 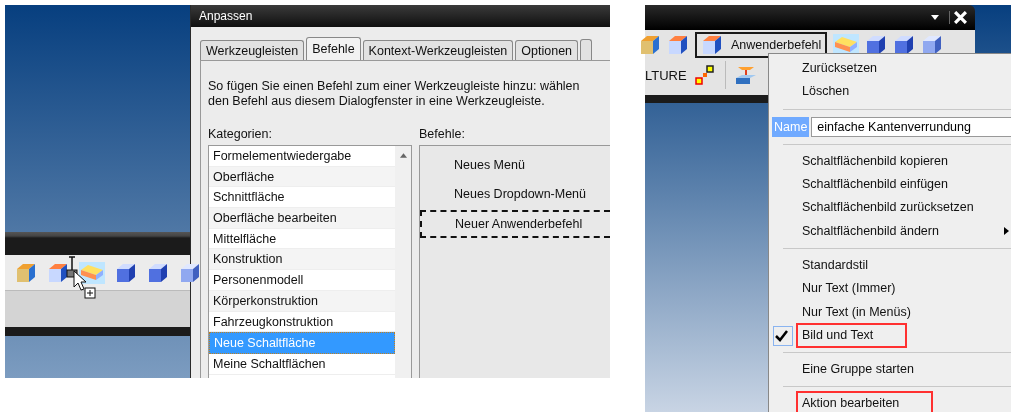 I want to click on list-item: Oberfläche bearbeiten, so click(x=302, y=218).